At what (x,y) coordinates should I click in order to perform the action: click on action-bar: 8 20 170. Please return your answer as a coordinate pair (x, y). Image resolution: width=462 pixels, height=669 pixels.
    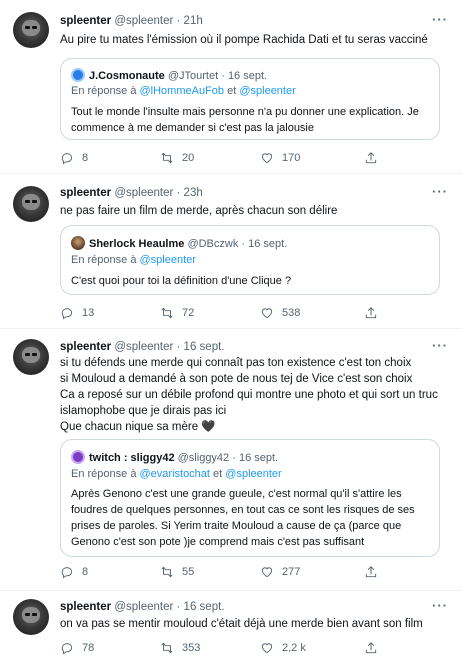
    Looking at the image, I should click on (225, 159).